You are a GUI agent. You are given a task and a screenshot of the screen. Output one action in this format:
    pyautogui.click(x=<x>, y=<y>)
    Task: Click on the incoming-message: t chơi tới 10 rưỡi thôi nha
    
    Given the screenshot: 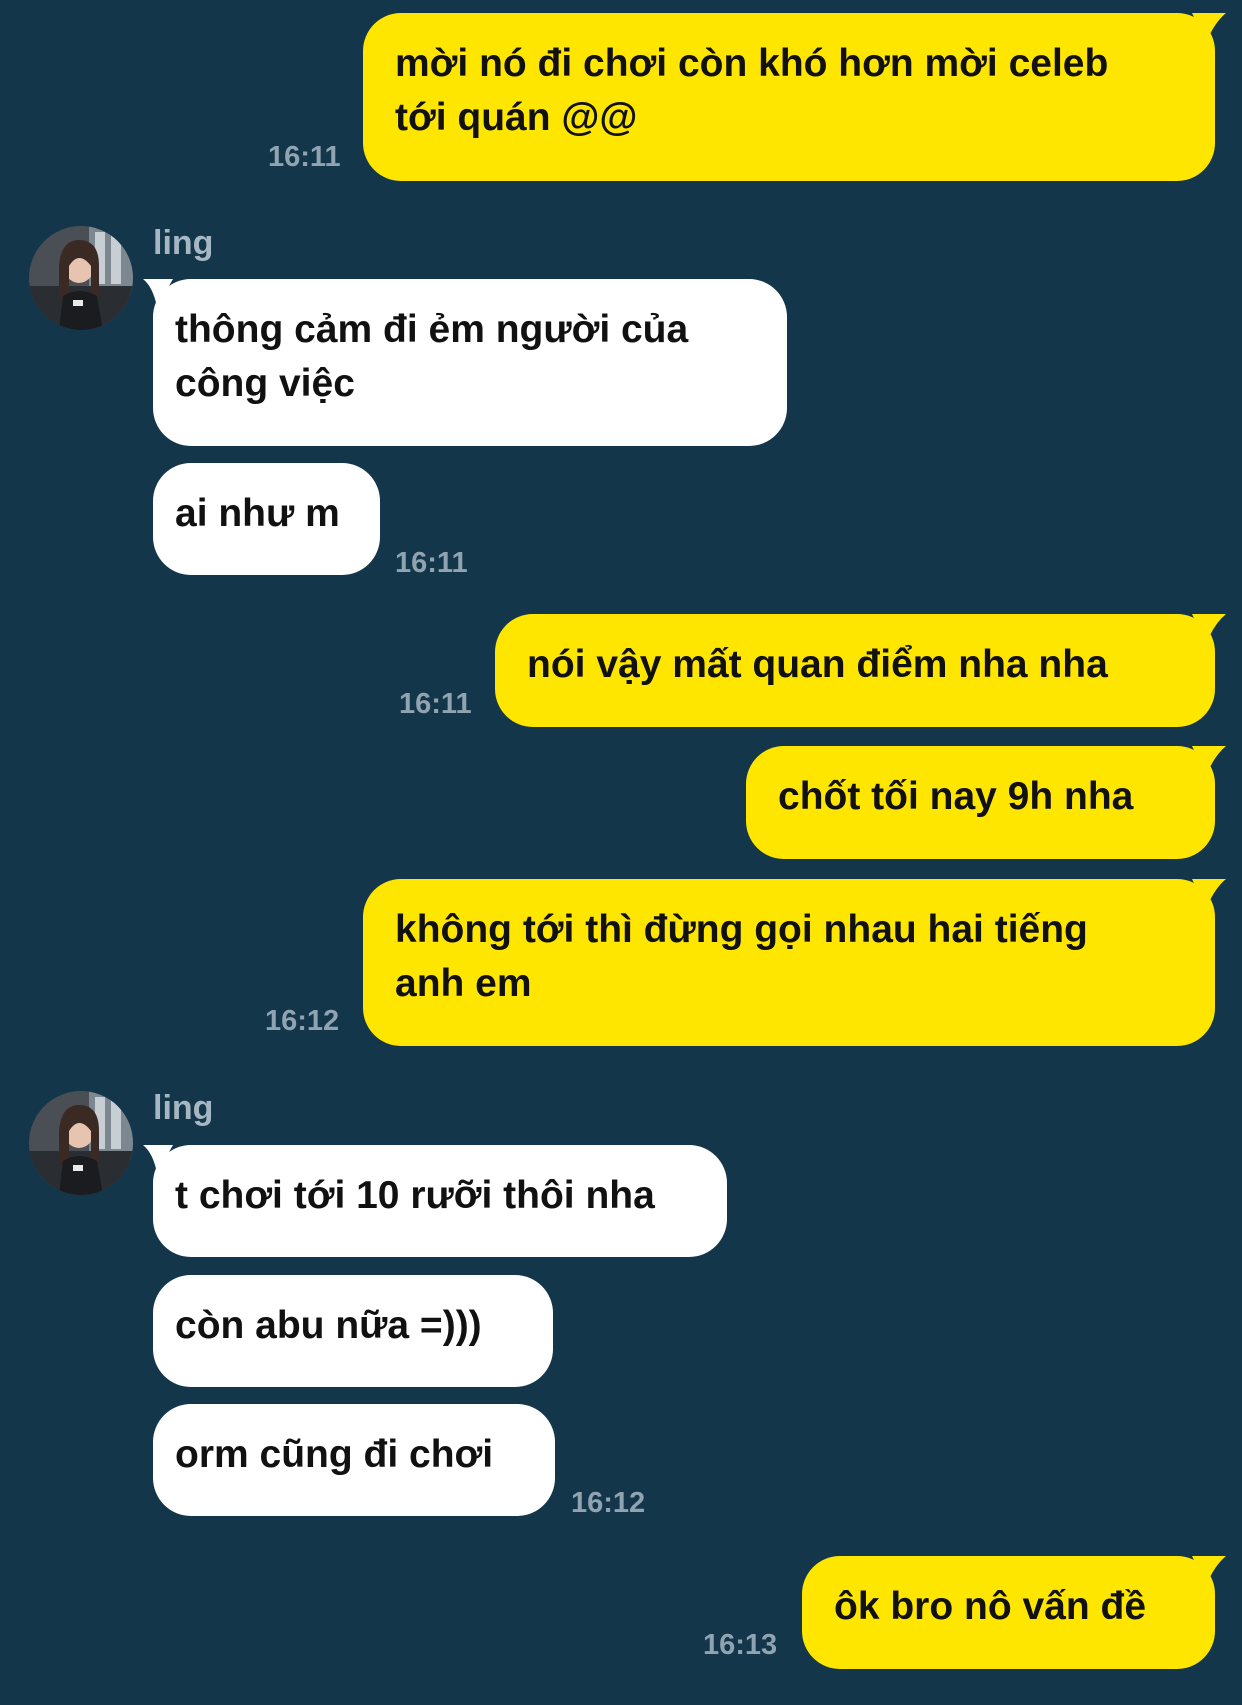 What is the action you would take?
    pyautogui.click(x=440, y=1201)
    